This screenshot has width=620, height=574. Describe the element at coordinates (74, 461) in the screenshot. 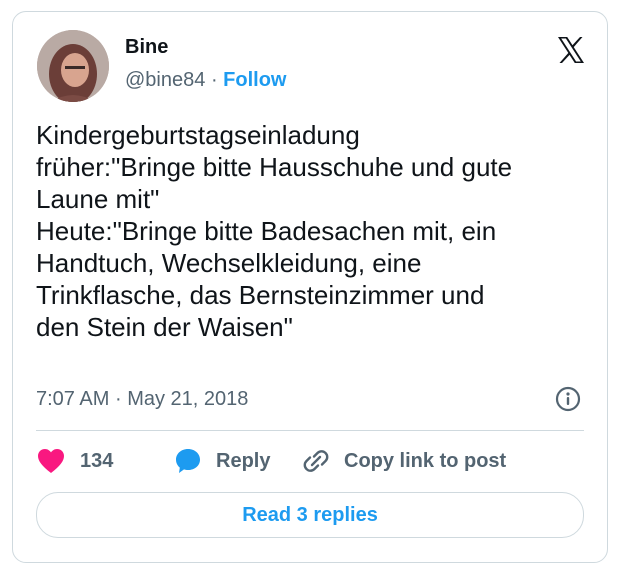

I see `like-button: 134` at that location.